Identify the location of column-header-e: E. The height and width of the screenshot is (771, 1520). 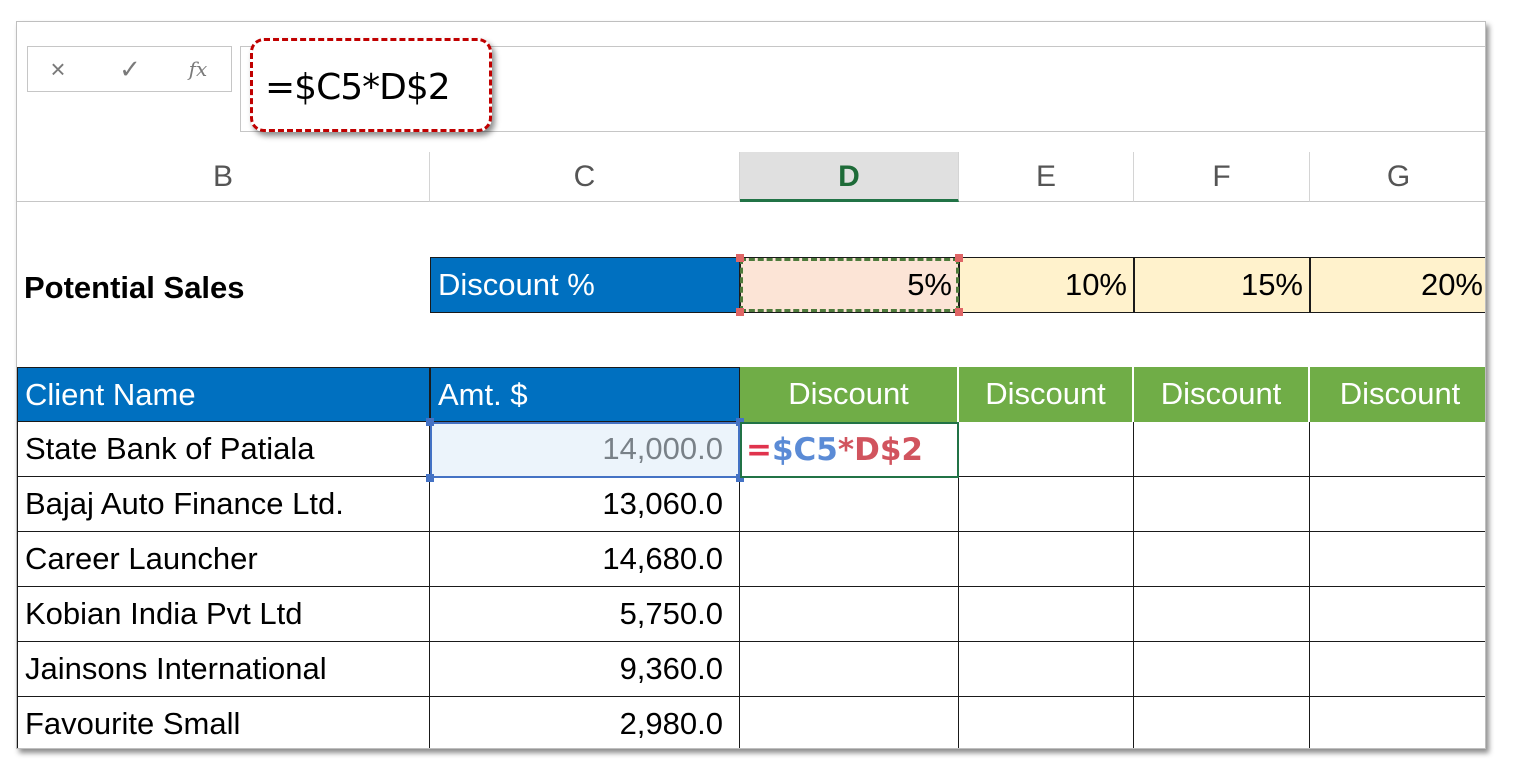
(1046, 177).